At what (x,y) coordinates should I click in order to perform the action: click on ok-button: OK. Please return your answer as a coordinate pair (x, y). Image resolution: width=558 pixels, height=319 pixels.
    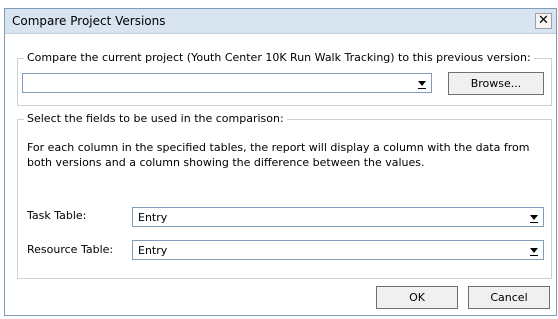
    Looking at the image, I should click on (417, 297).